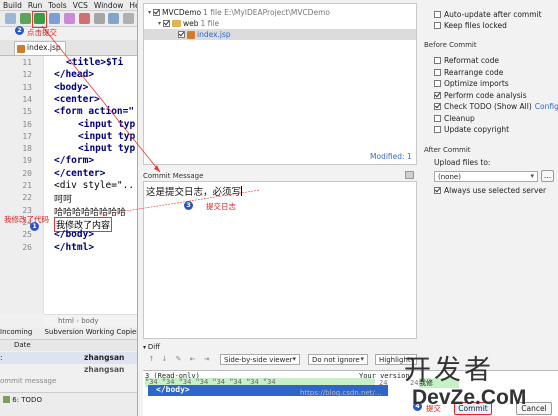 This screenshot has height=416, width=558. Describe the element at coordinates (42, 32) in the screenshot. I see `click-commit-annotation: 点击提交` at that location.